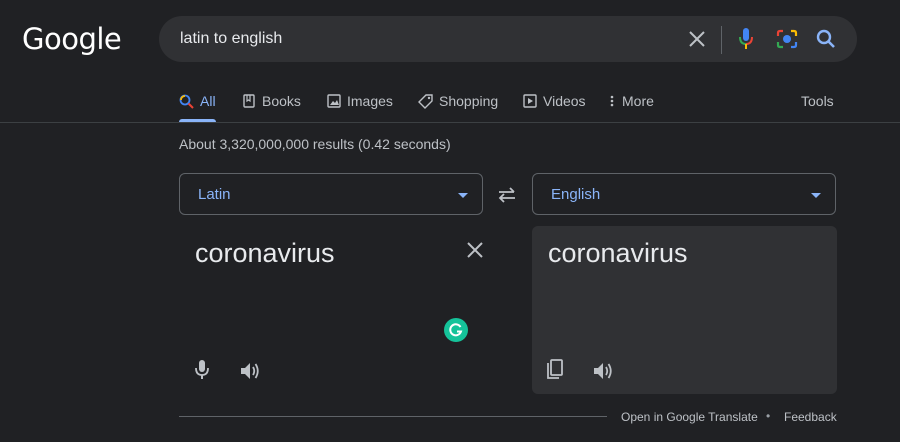 The image size is (900, 442). I want to click on active-tab-indicator, so click(197, 120).